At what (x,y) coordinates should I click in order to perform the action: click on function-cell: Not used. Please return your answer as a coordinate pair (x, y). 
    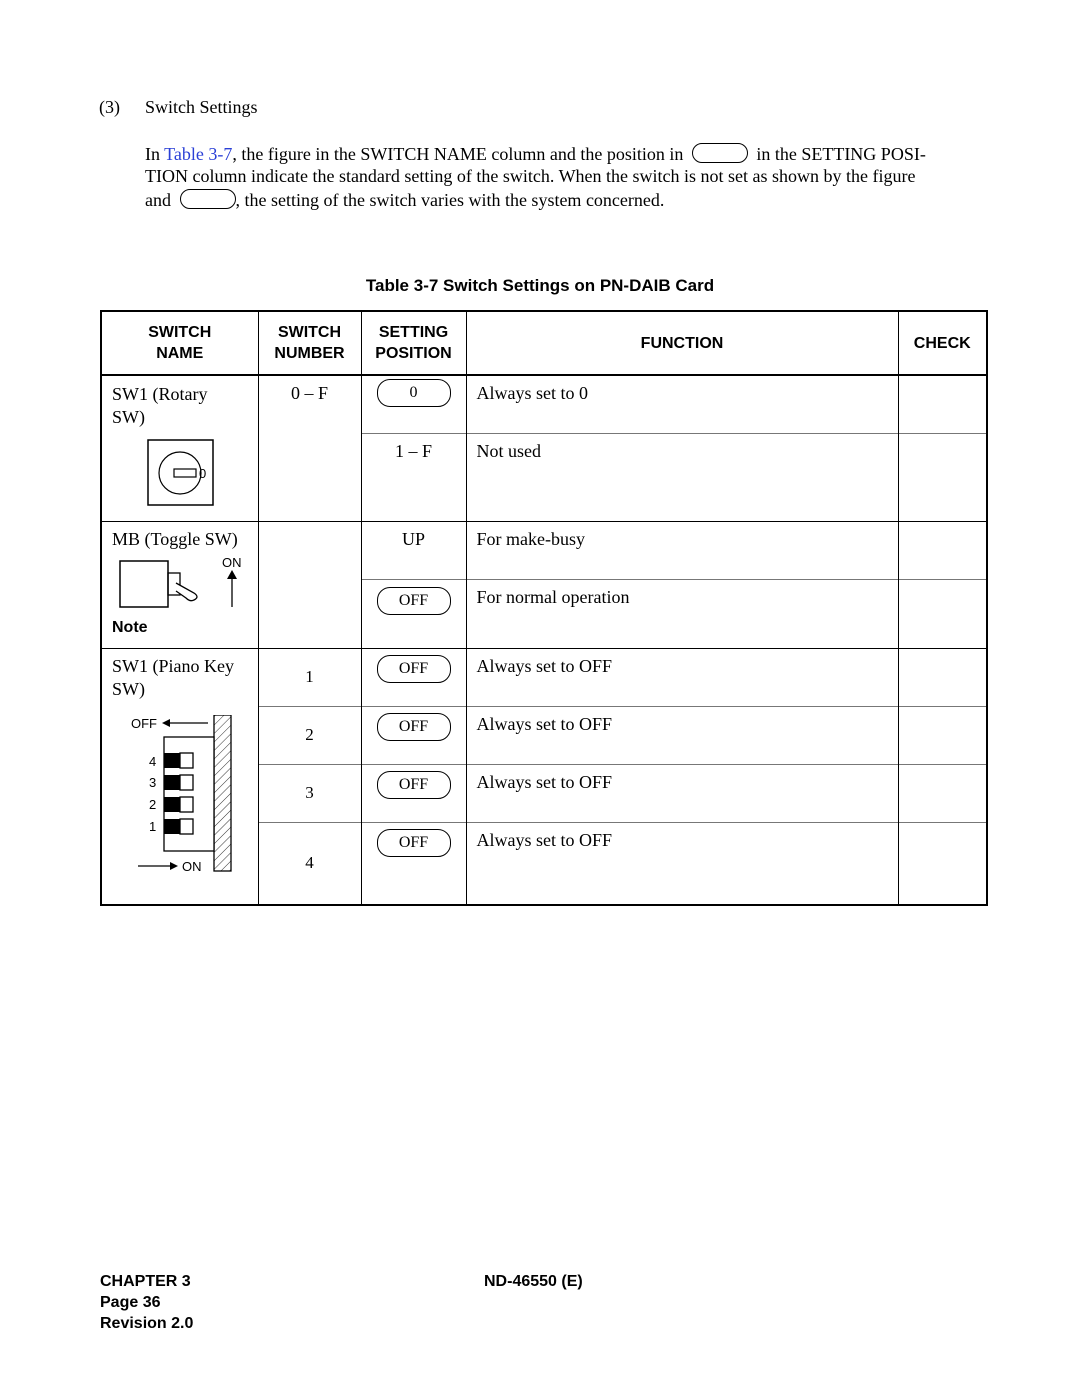
    Looking at the image, I should click on (682, 476).